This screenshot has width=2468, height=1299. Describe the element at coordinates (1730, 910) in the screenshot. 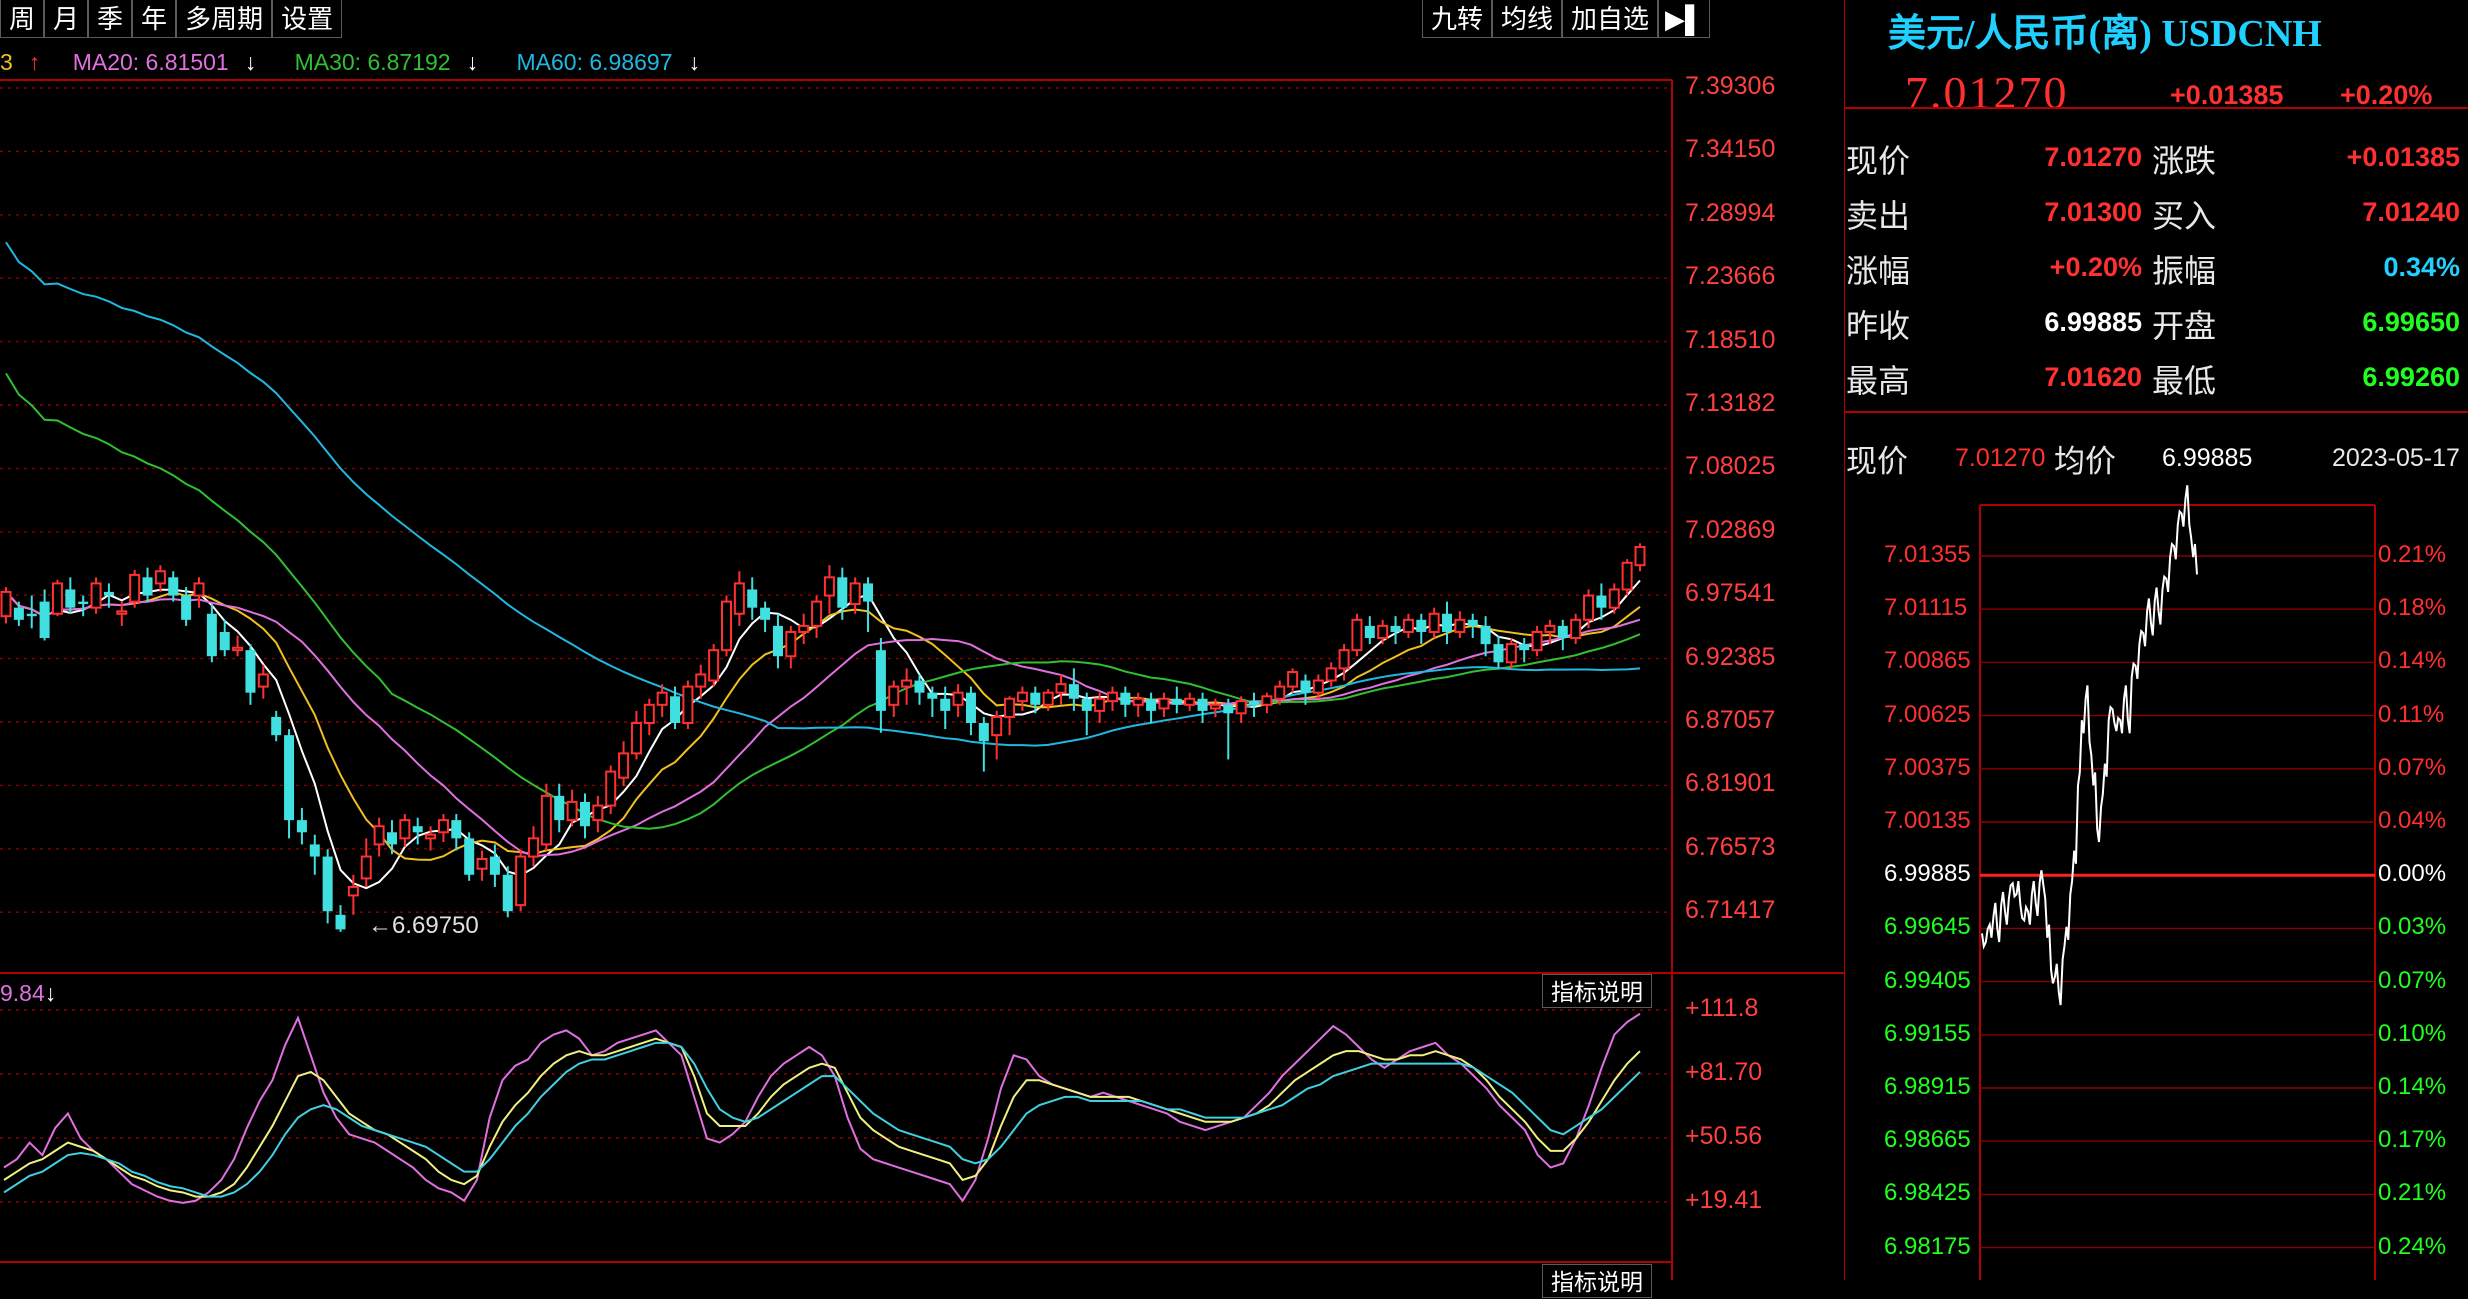

I see `price-axis-label: 6.71417` at that location.